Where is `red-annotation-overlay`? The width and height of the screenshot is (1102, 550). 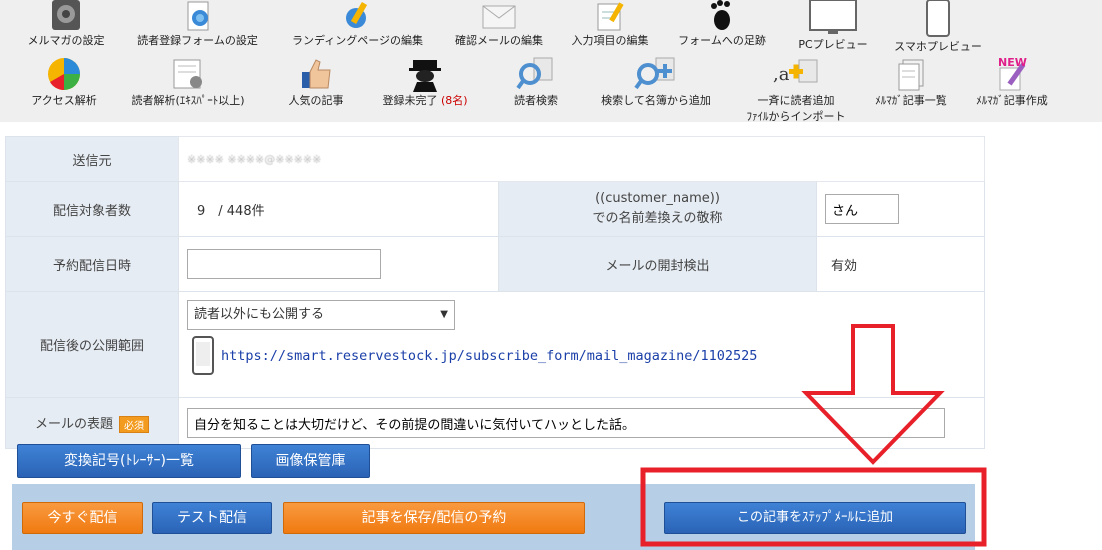
red-annotation-overlay is located at coordinates (813, 435).